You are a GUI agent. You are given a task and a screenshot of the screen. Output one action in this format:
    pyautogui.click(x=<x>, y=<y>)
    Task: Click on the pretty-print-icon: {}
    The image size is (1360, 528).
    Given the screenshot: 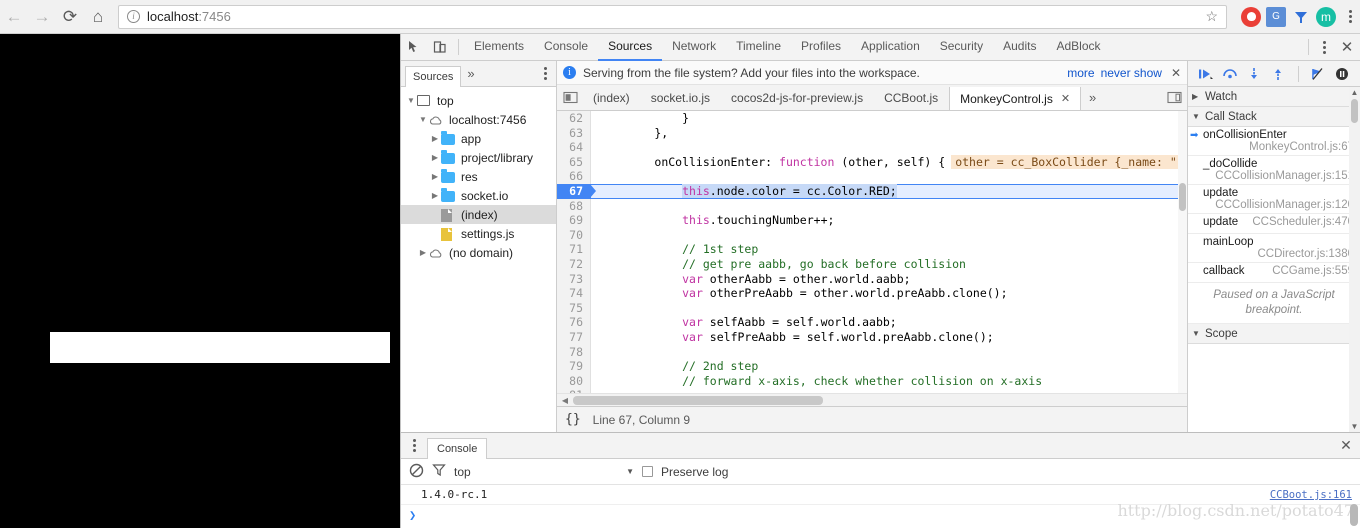 What is the action you would take?
    pyautogui.click(x=573, y=419)
    